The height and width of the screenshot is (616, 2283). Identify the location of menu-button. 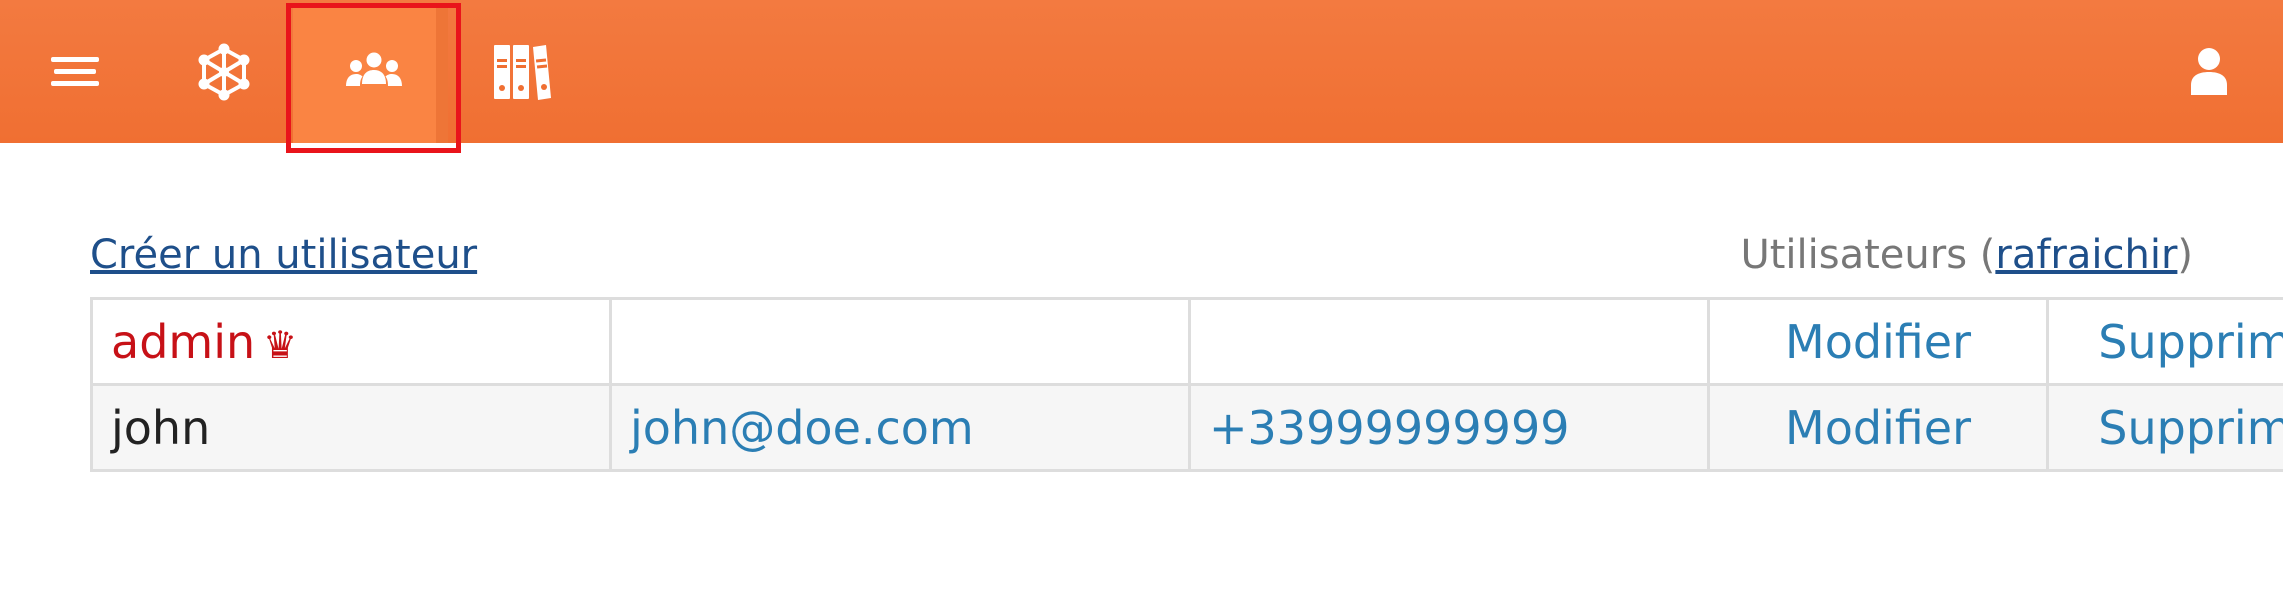
(74, 71).